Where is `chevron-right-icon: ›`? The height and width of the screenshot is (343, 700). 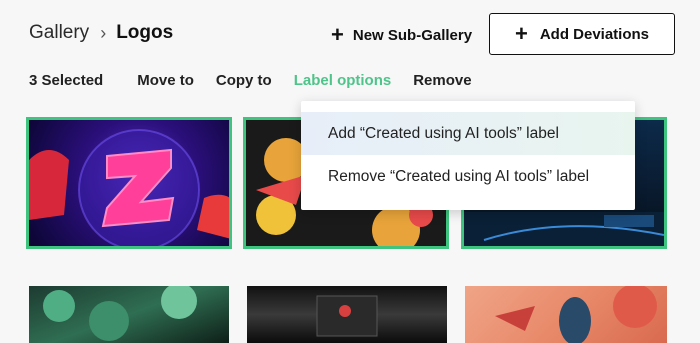 chevron-right-icon: › is located at coordinates (103, 32).